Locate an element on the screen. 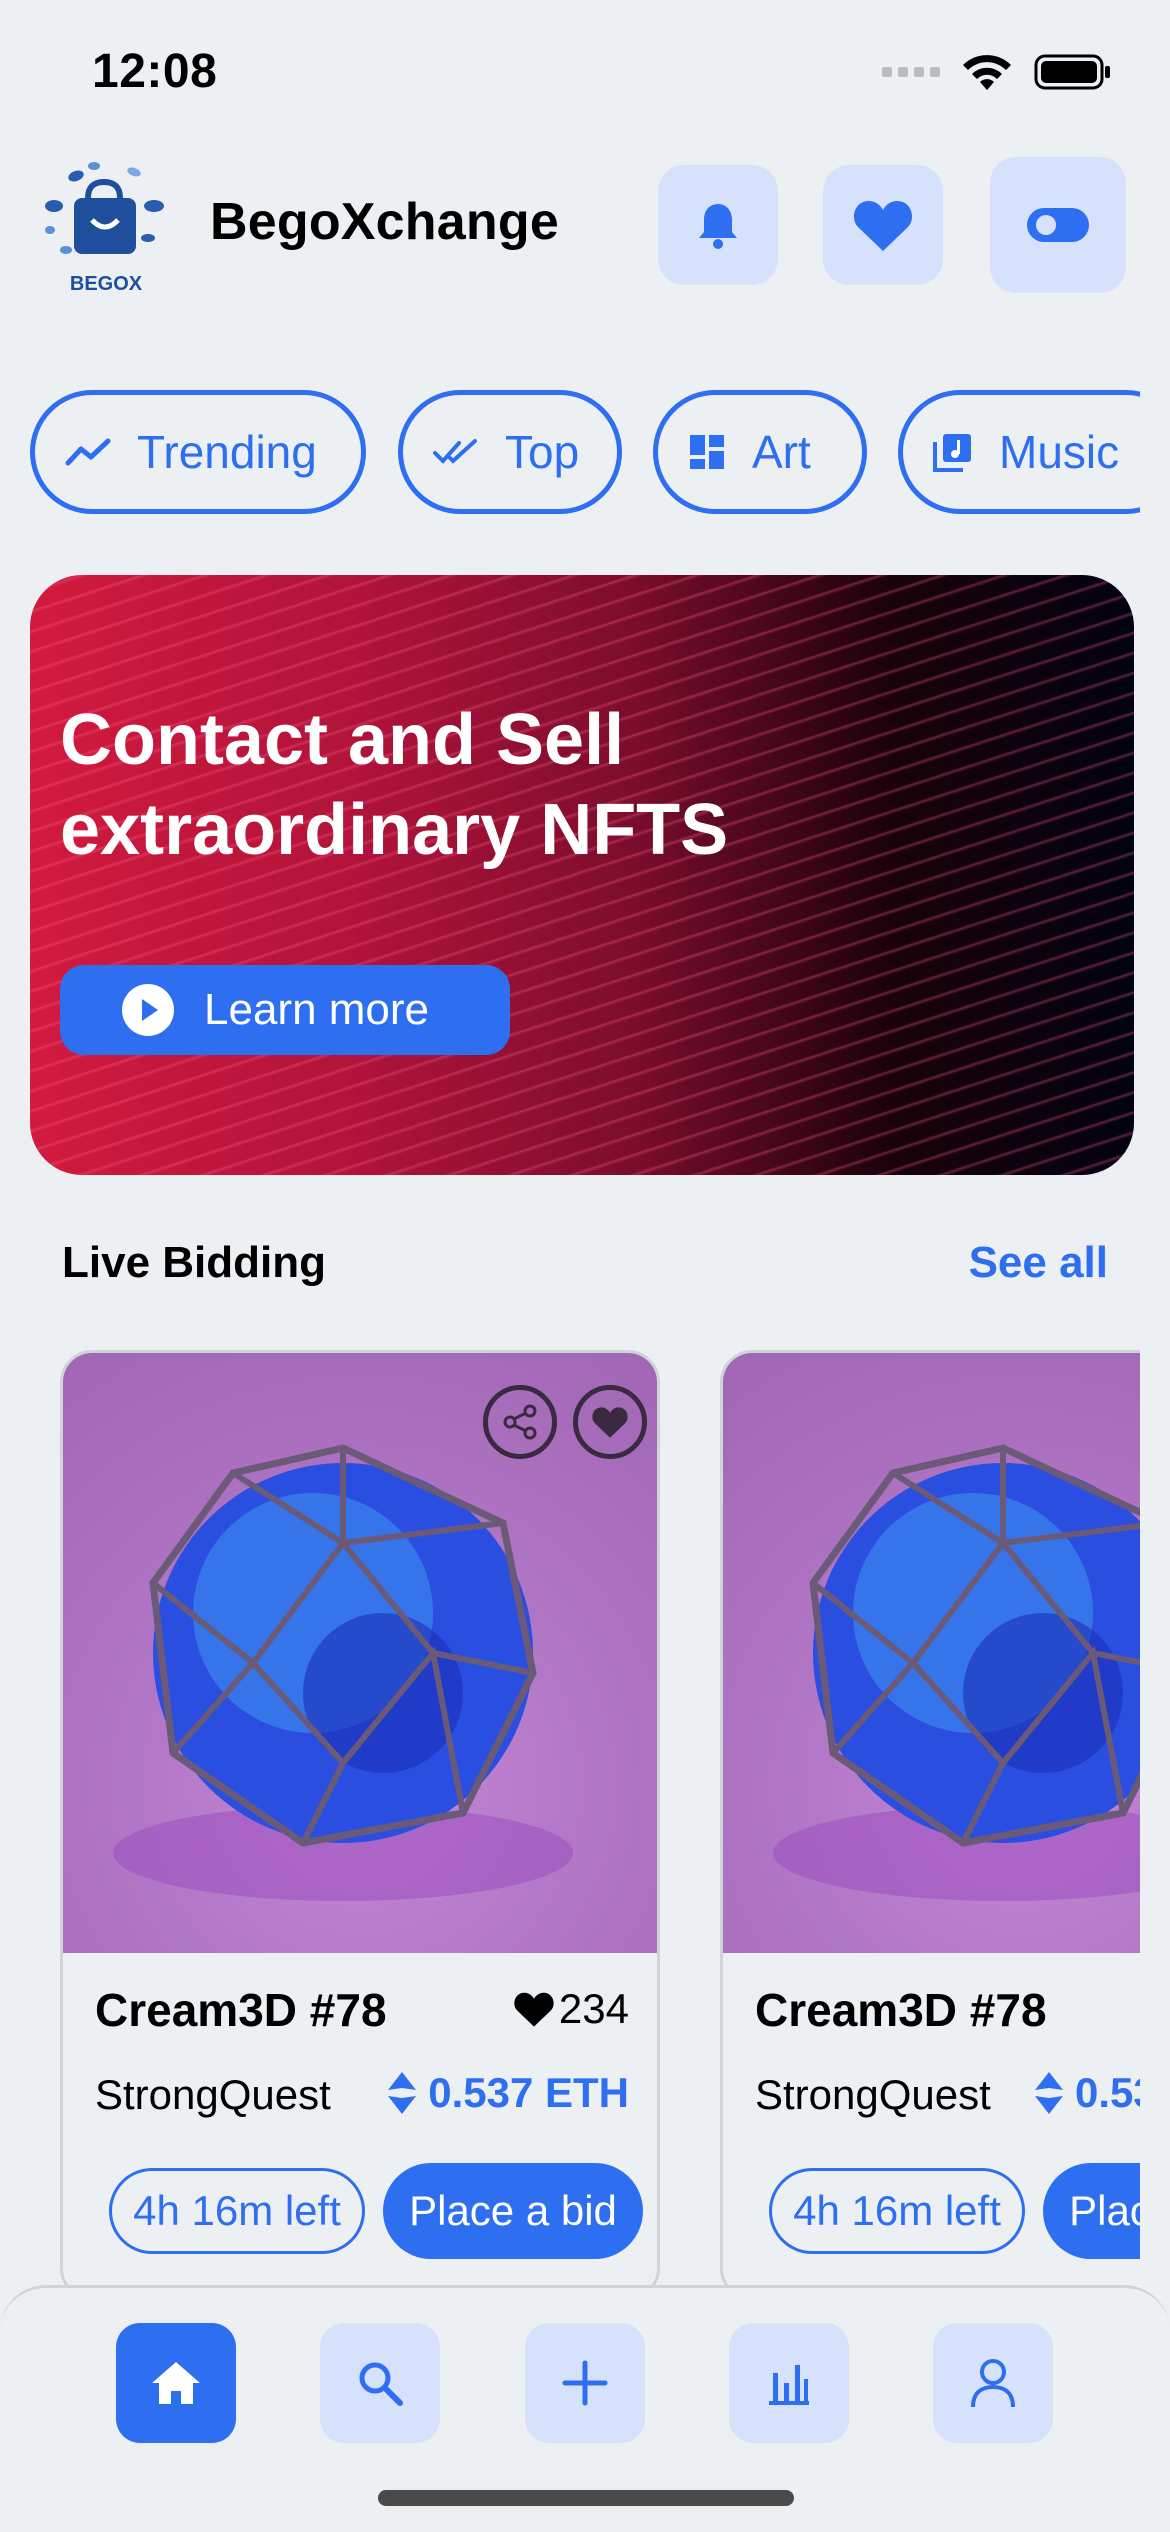 The height and width of the screenshot is (2532, 1170). app-header: BEGOX BegoXchange is located at coordinates (585, 230).